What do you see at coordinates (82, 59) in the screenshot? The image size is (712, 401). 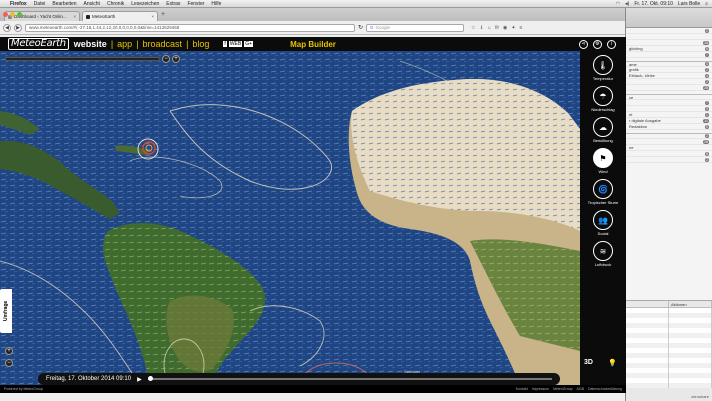 I see `zoom-track` at bounding box center [82, 59].